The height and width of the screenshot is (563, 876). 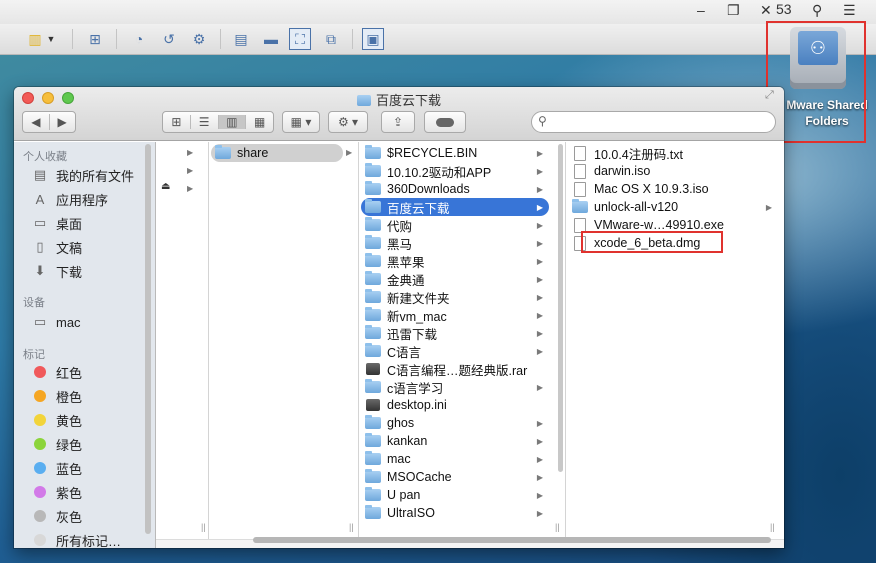 I want to click on unity-icon: ⧉, so click(x=331, y=39).